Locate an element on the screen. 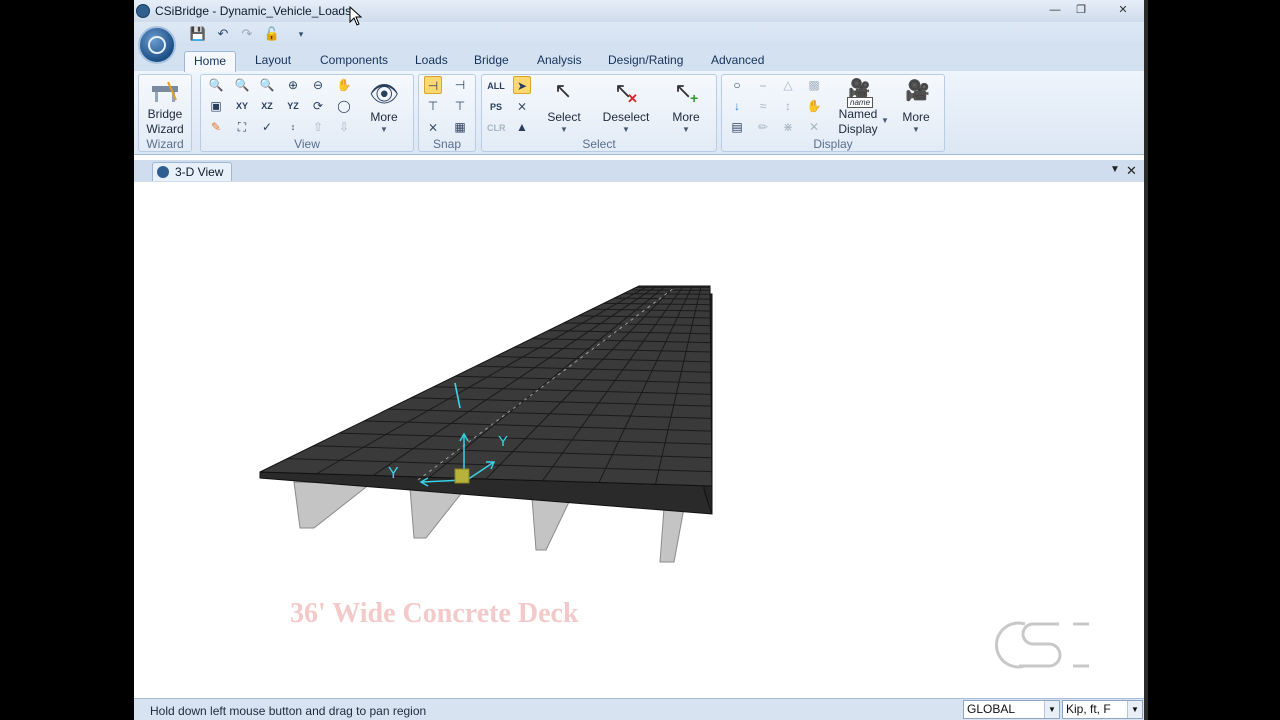 This screenshot has width=1280, height=720. select-button: ↖ Select ▼ is located at coordinates (564, 107).